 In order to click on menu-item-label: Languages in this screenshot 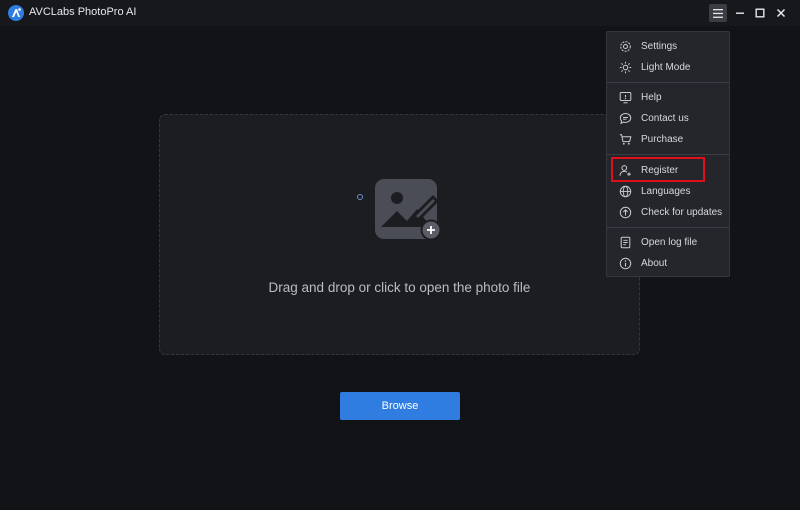, I will do `click(666, 191)`.